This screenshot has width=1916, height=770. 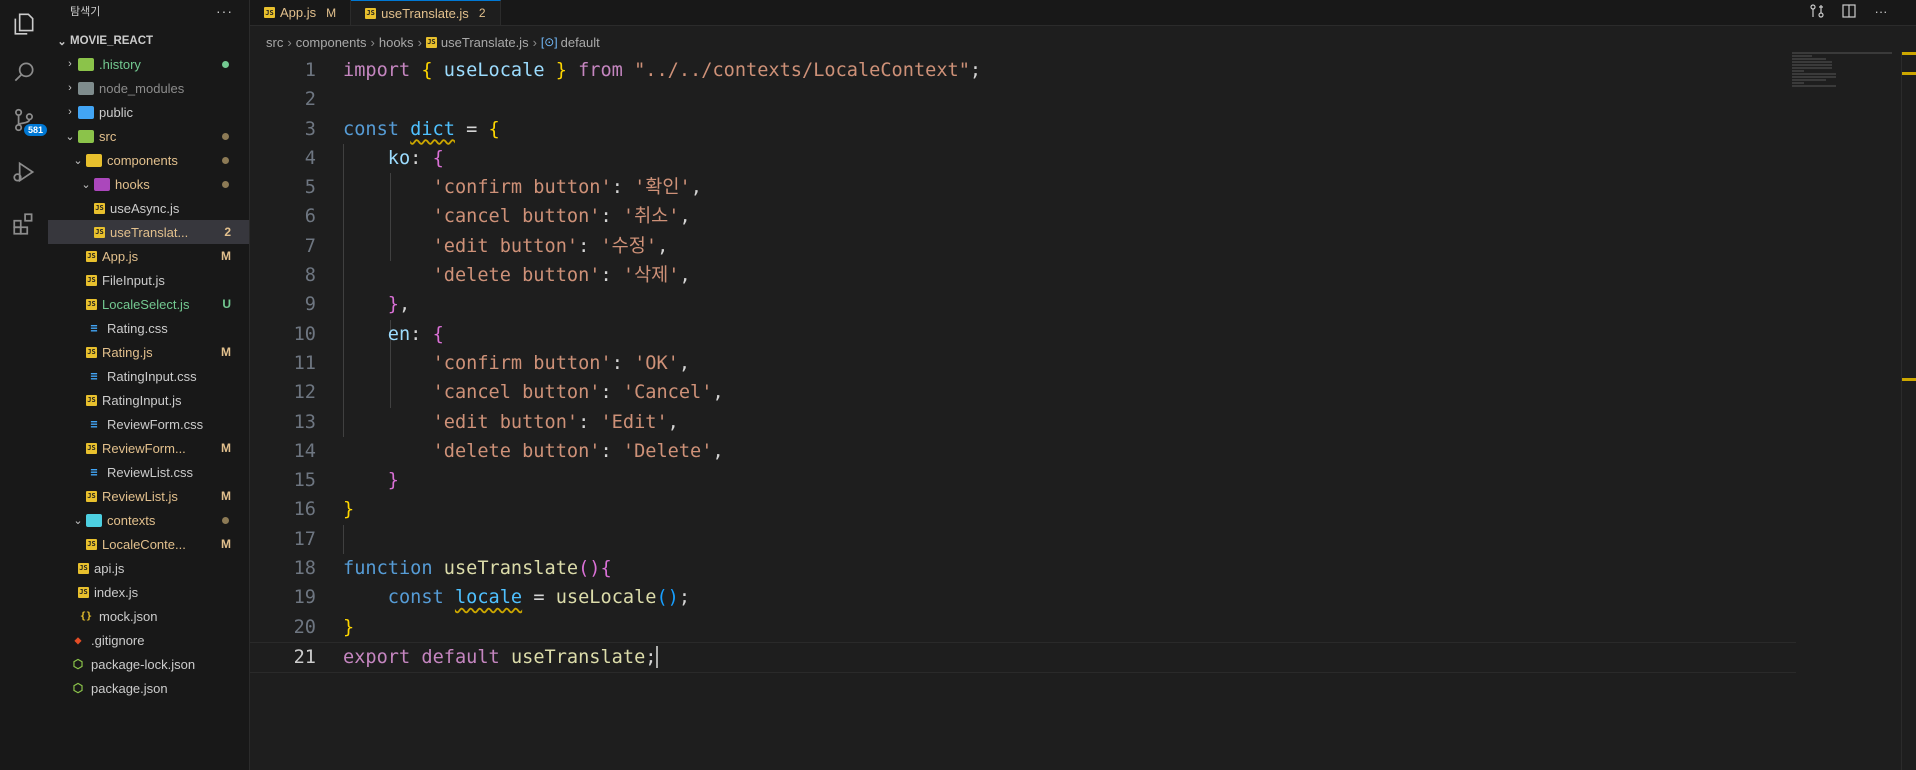 I want to click on code-token: import, so click(x=382, y=70).